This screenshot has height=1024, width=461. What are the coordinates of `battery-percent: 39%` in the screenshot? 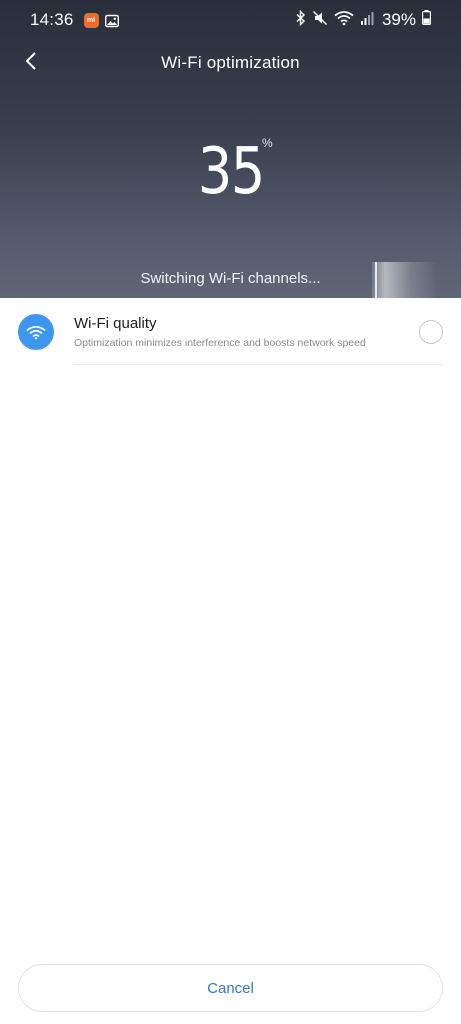 It's located at (398, 19).